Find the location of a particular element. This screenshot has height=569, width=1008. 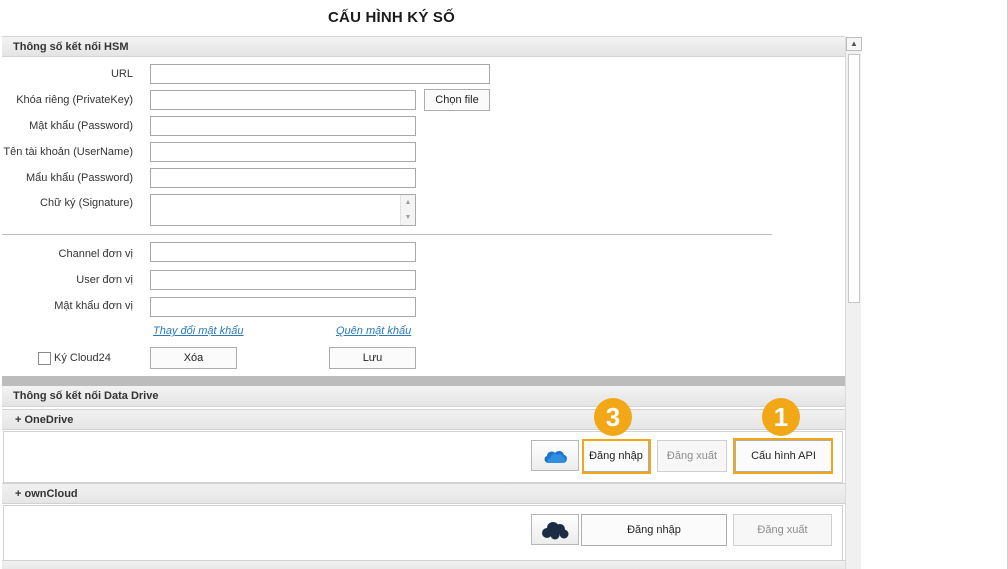

section-separator is located at coordinates (423, 381).